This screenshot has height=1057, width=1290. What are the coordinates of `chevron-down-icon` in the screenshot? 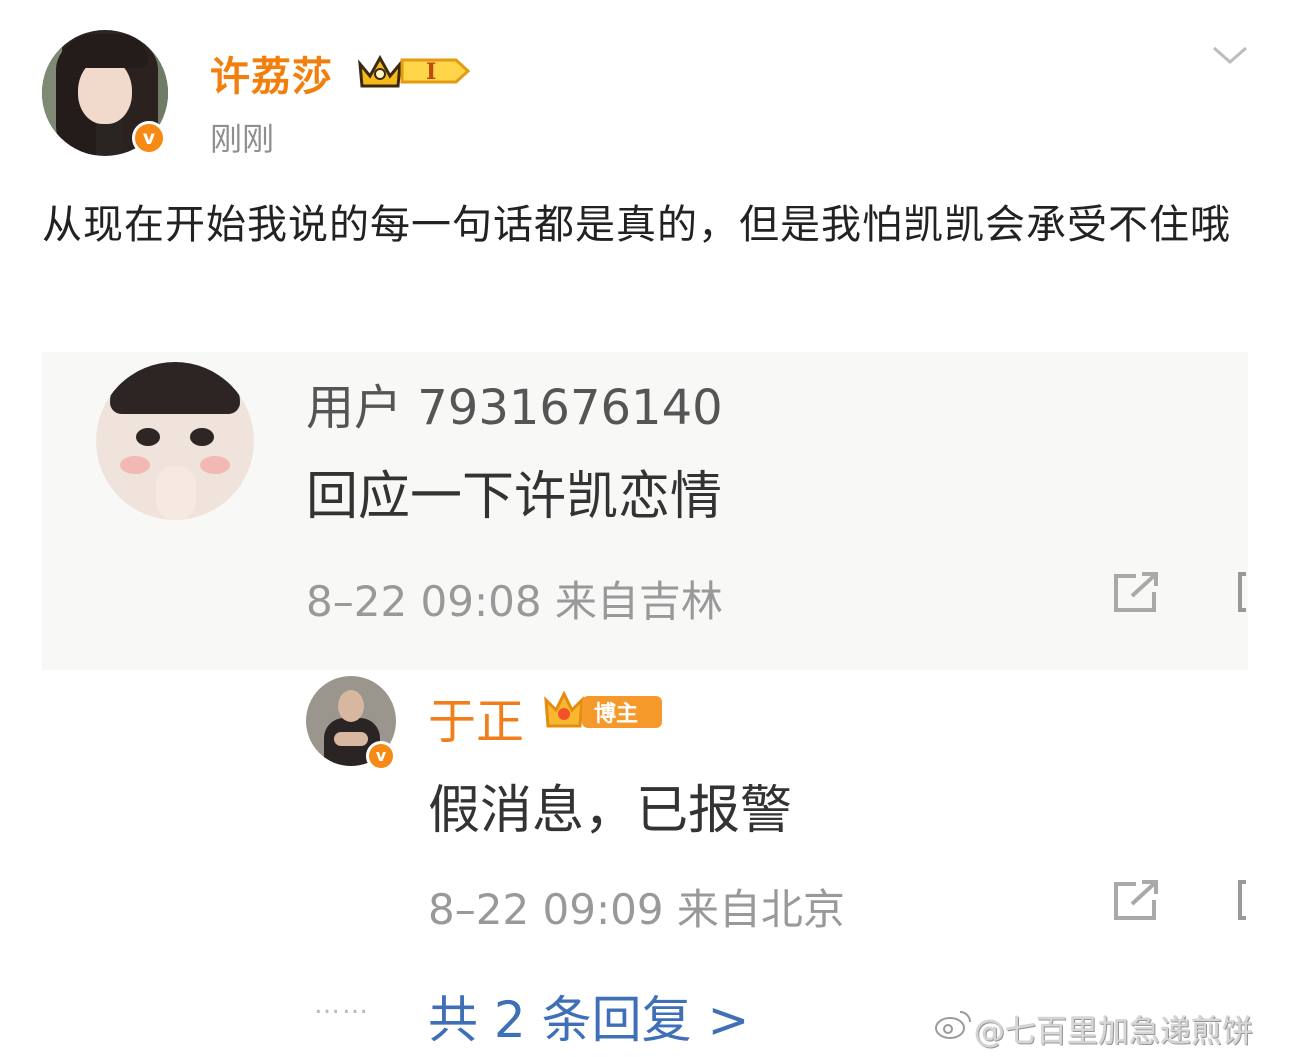 It's located at (1230, 55).